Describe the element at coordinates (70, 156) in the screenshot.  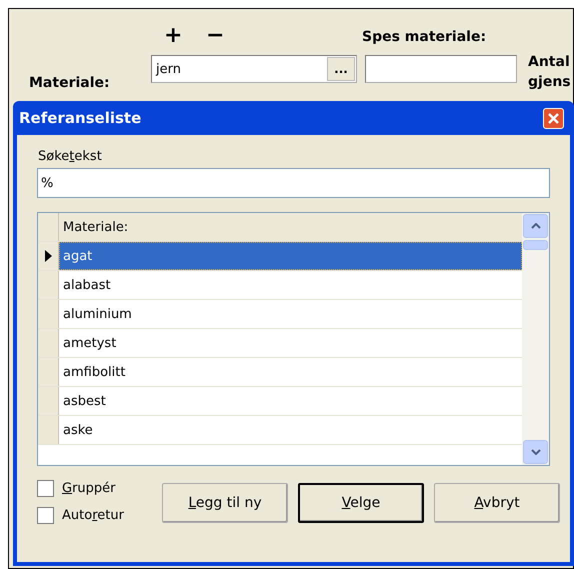
I see `search-label: Søketekst` at that location.